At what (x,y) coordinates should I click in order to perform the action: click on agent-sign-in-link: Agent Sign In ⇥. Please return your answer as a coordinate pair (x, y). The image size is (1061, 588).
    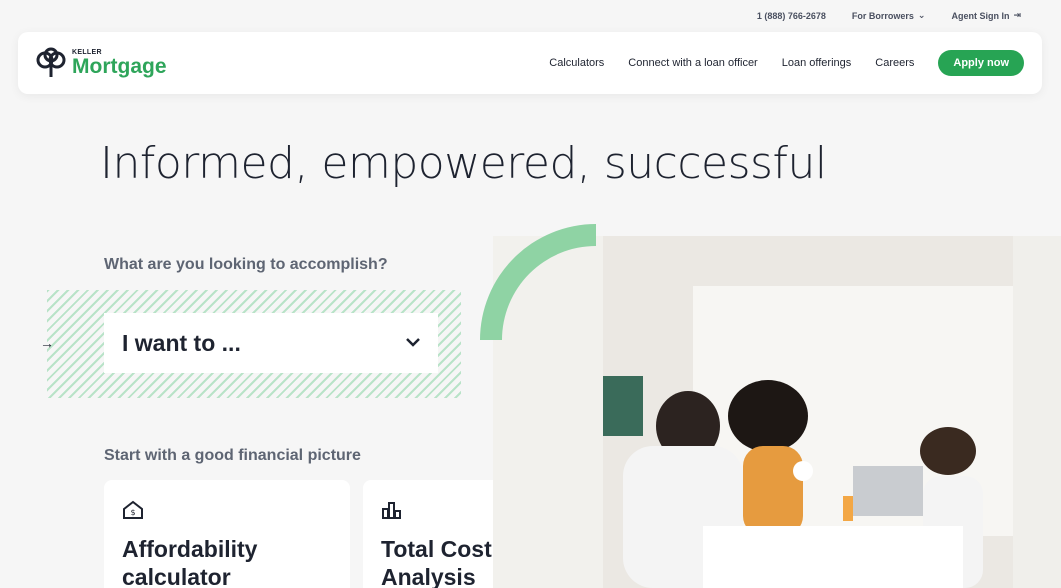
    Looking at the image, I should click on (986, 15).